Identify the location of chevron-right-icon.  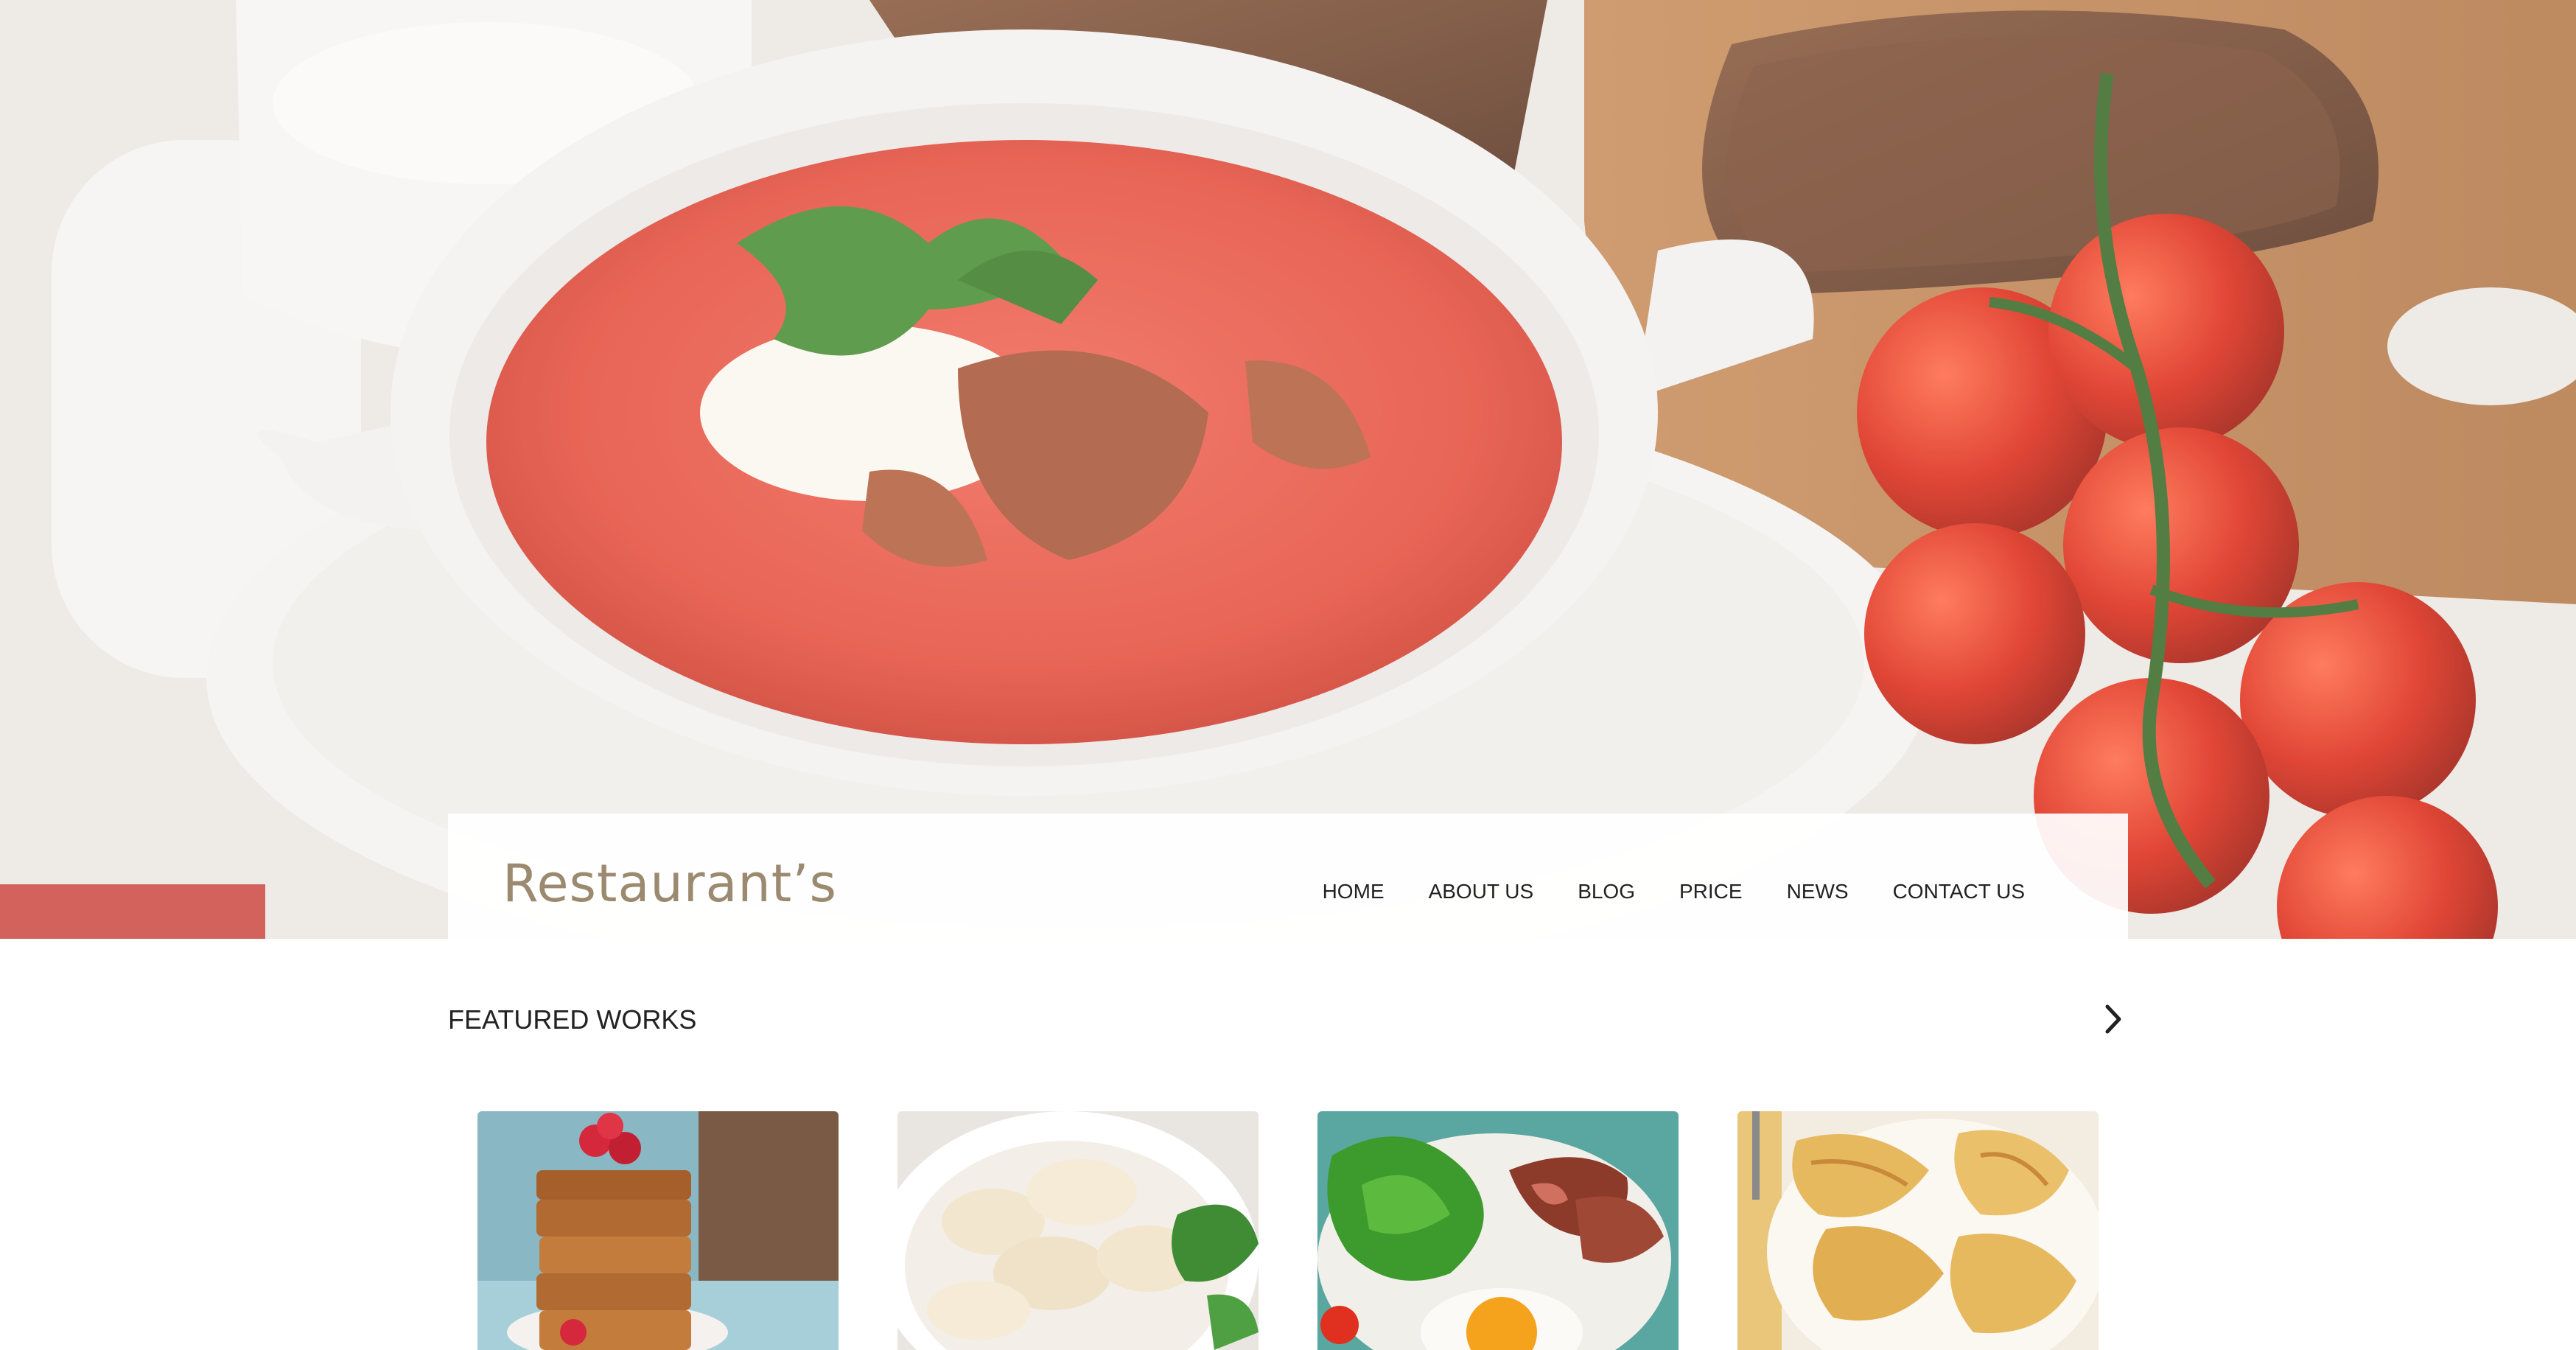
(2113, 1019).